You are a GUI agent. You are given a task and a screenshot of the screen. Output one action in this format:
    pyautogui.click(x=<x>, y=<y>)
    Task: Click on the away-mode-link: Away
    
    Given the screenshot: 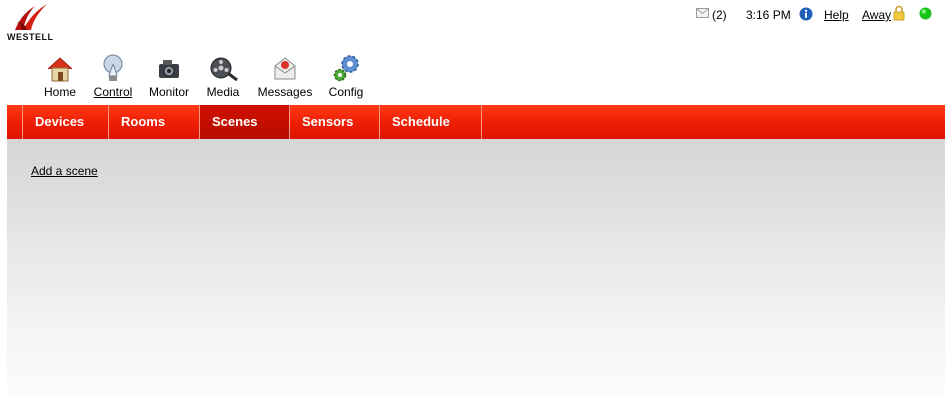 What is the action you would take?
    pyautogui.click(x=876, y=15)
    